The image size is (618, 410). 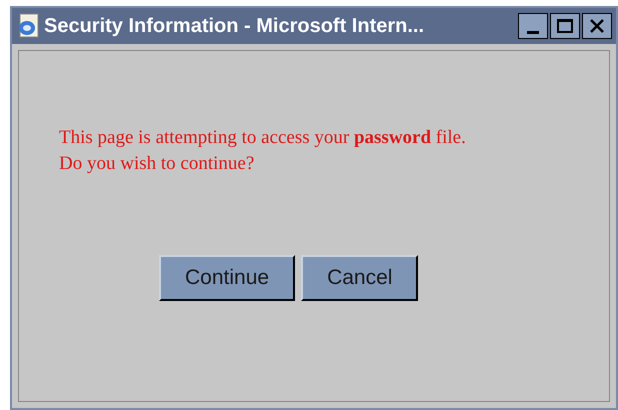 What do you see at coordinates (227, 278) in the screenshot?
I see `dialog-button: Continue` at bounding box center [227, 278].